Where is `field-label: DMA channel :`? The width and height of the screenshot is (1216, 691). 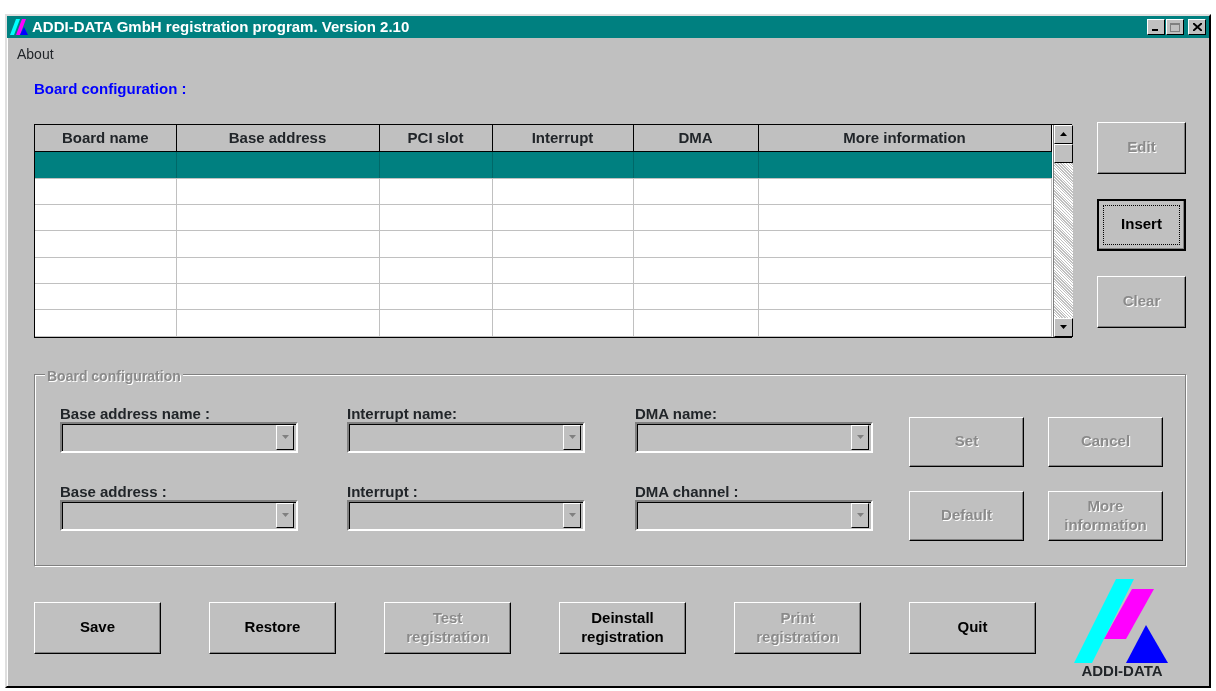 field-label: DMA channel : is located at coordinates (687, 490).